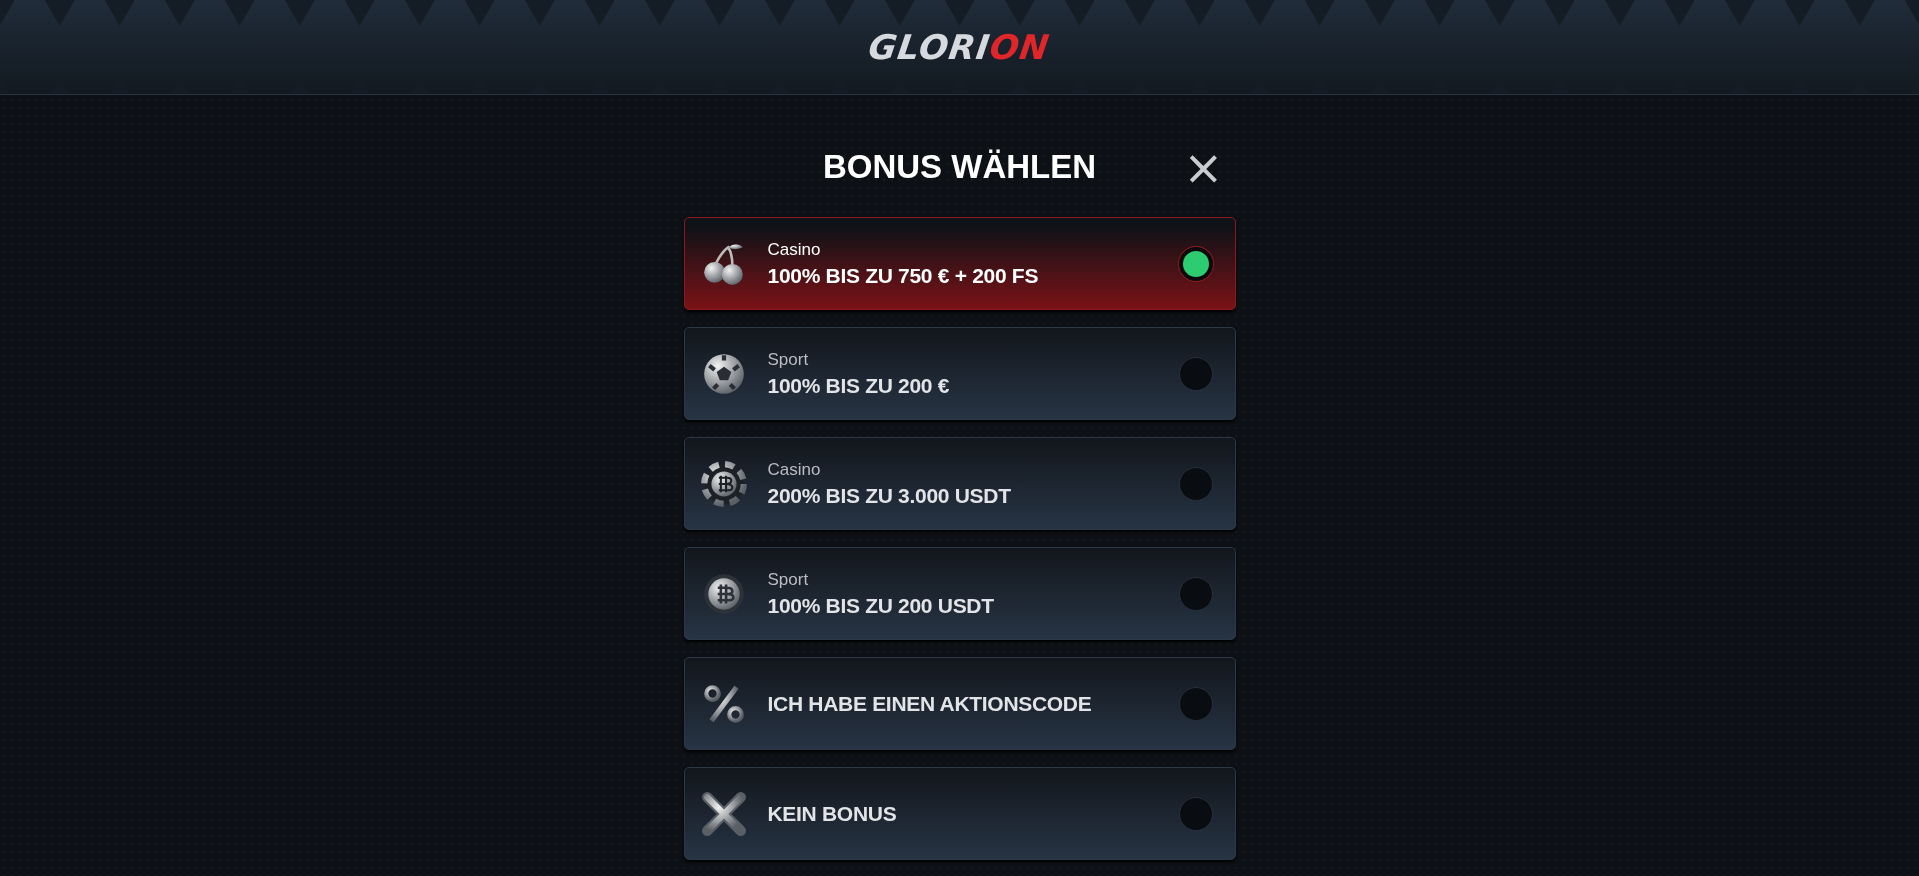  I want to click on bonus-option: Sport 100% BIS ZU 200 USDT, so click(959, 593).